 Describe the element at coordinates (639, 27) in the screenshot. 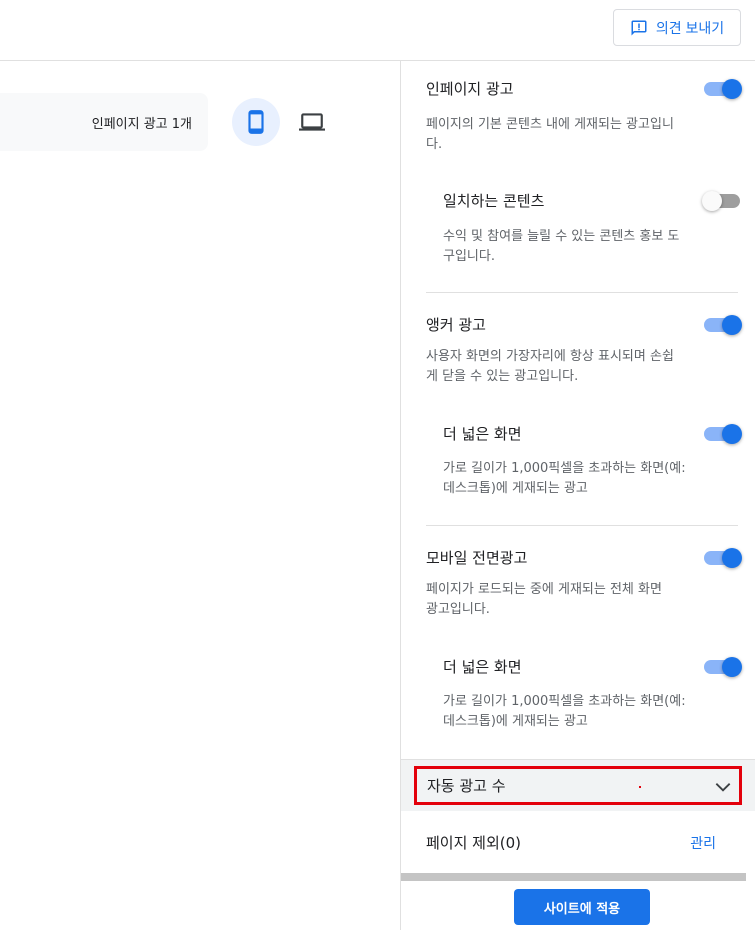

I see `feedback-icon` at that location.